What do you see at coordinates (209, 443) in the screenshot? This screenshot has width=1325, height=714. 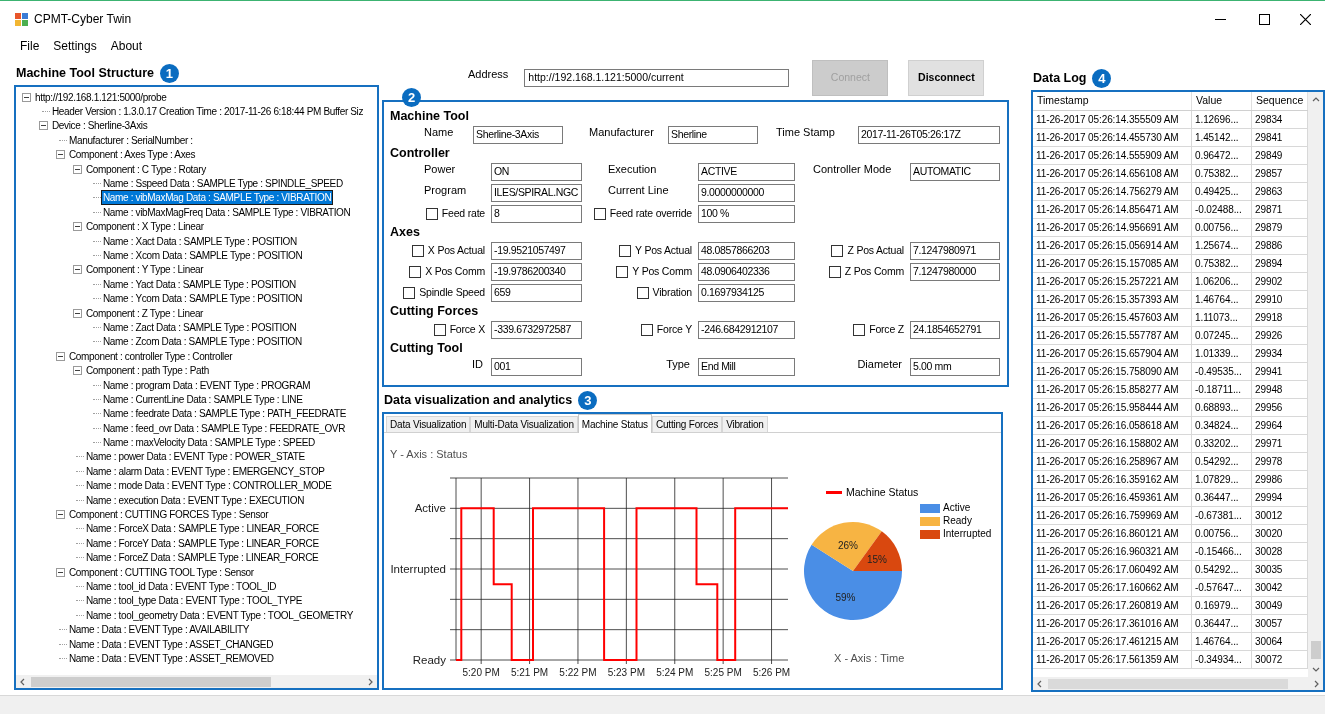 I see `tree-node: Name : maxVelocity Data : SAMPLE Type : SPEED` at bounding box center [209, 443].